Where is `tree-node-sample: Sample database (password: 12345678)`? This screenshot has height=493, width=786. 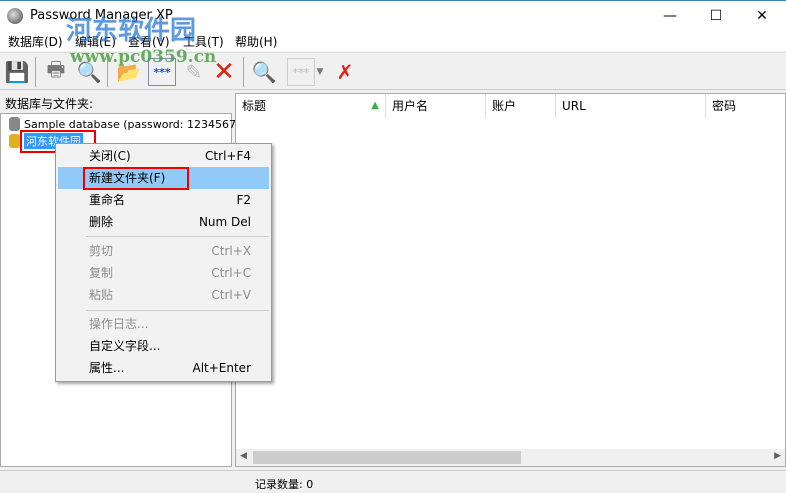 tree-node-sample: Sample database (password: 12345678) is located at coordinates (128, 124).